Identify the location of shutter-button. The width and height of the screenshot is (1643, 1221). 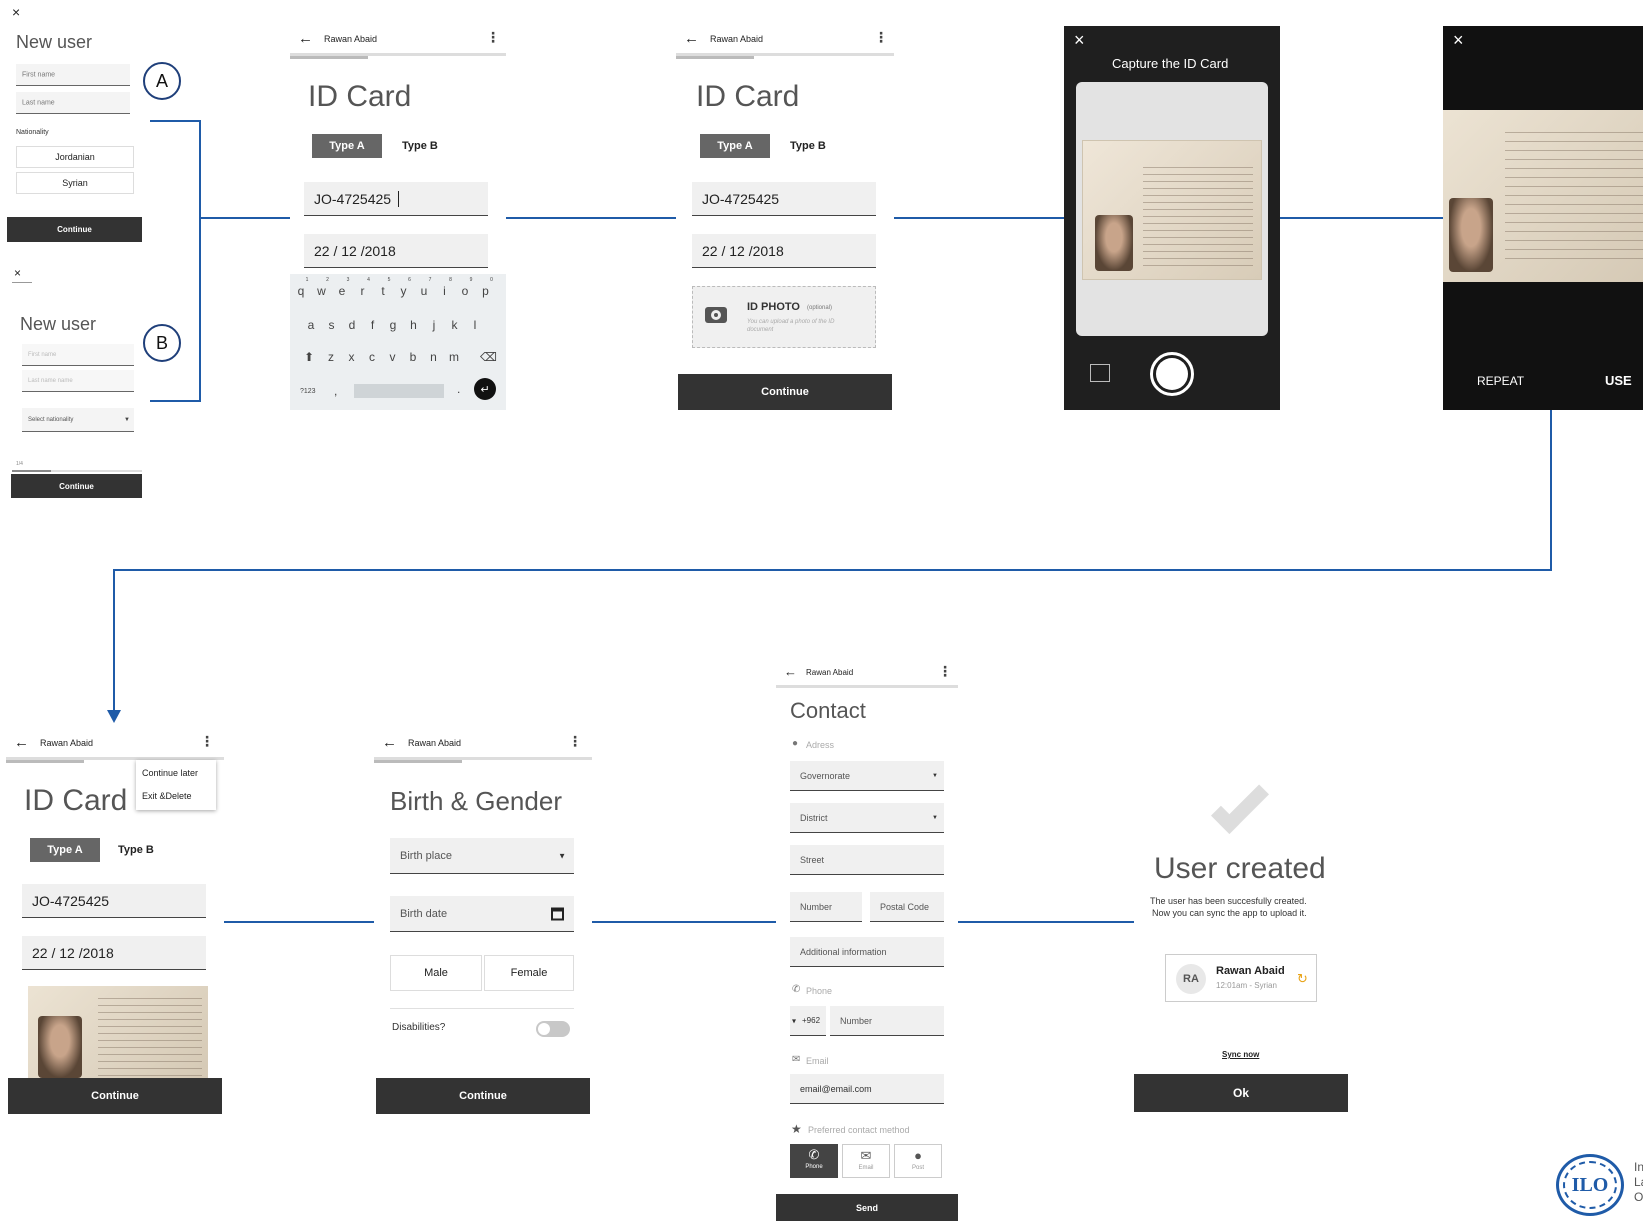
(1172, 374).